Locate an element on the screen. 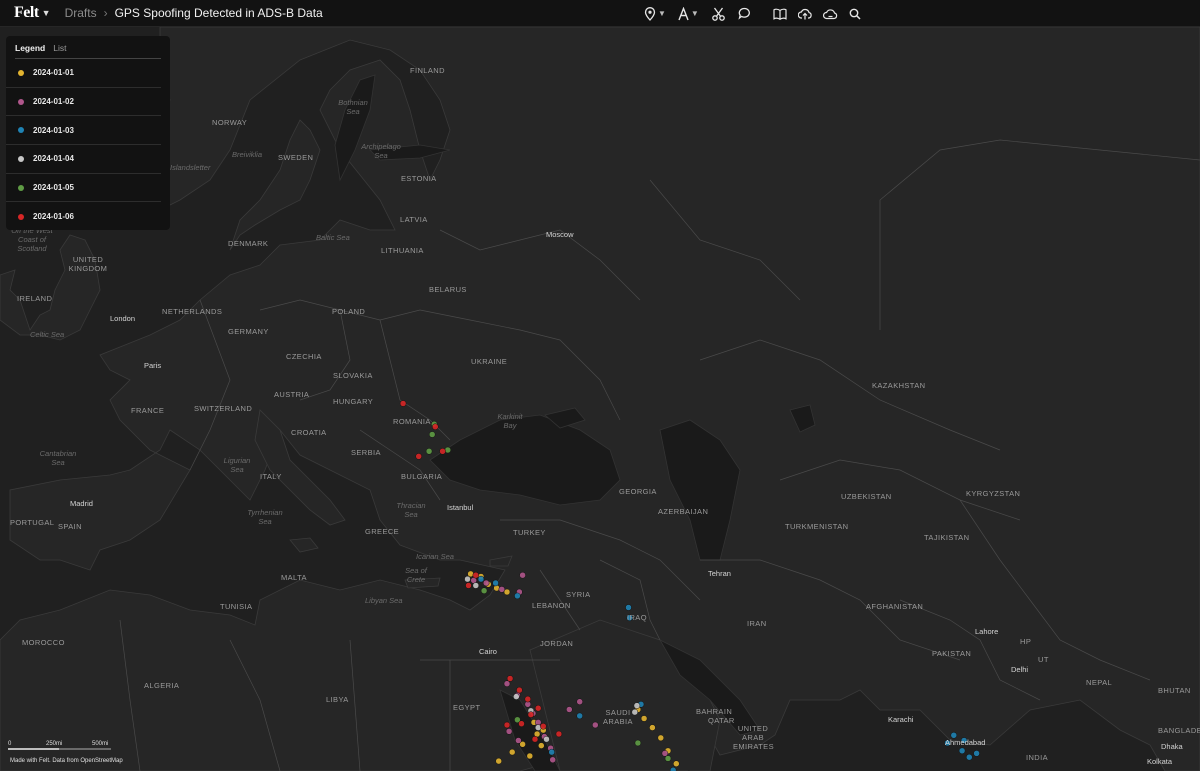 The width and height of the screenshot is (1200, 771). tab-legend: Legend is located at coordinates (30, 50).